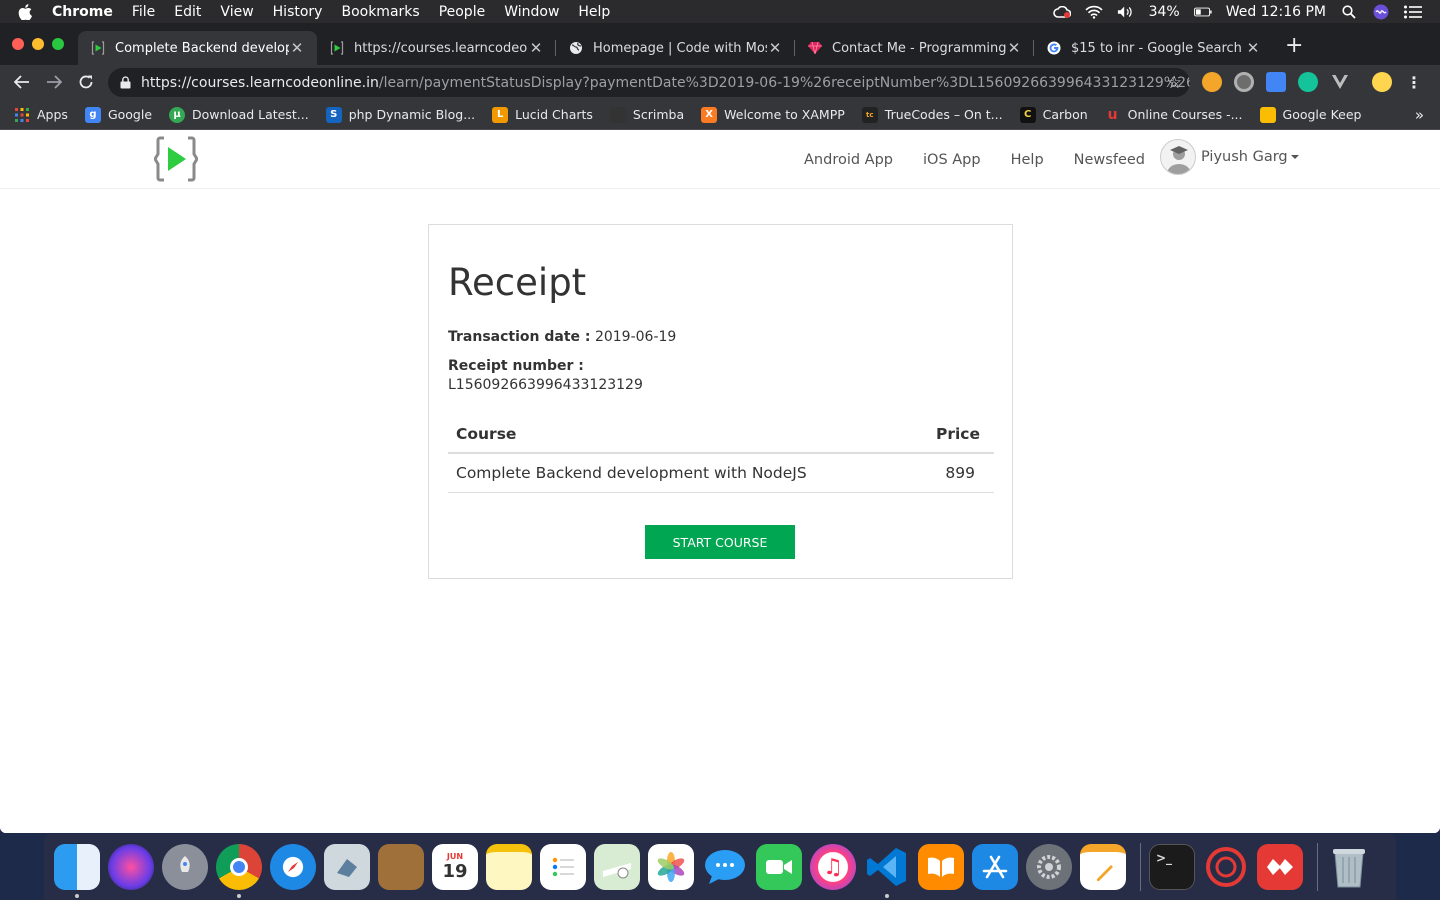  What do you see at coordinates (500, 114) in the screenshot?
I see `lucidchart-icon: L` at bounding box center [500, 114].